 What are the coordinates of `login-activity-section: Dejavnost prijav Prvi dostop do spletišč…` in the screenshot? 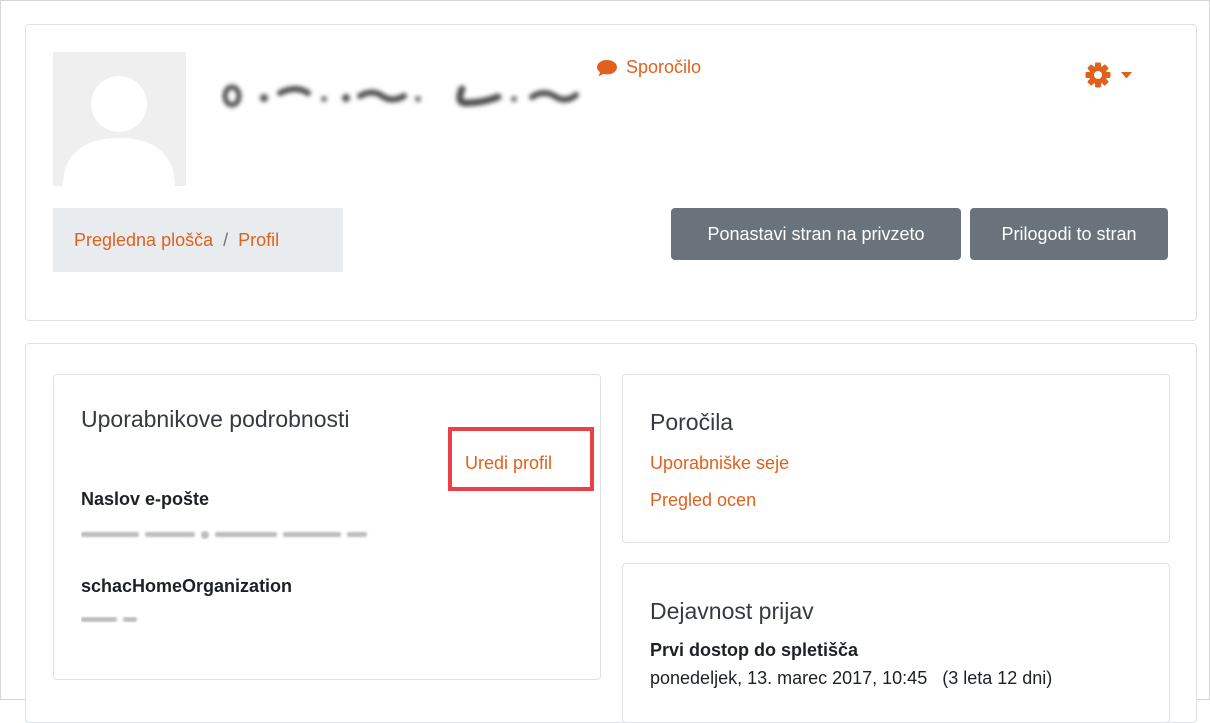 It's located at (896, 643).